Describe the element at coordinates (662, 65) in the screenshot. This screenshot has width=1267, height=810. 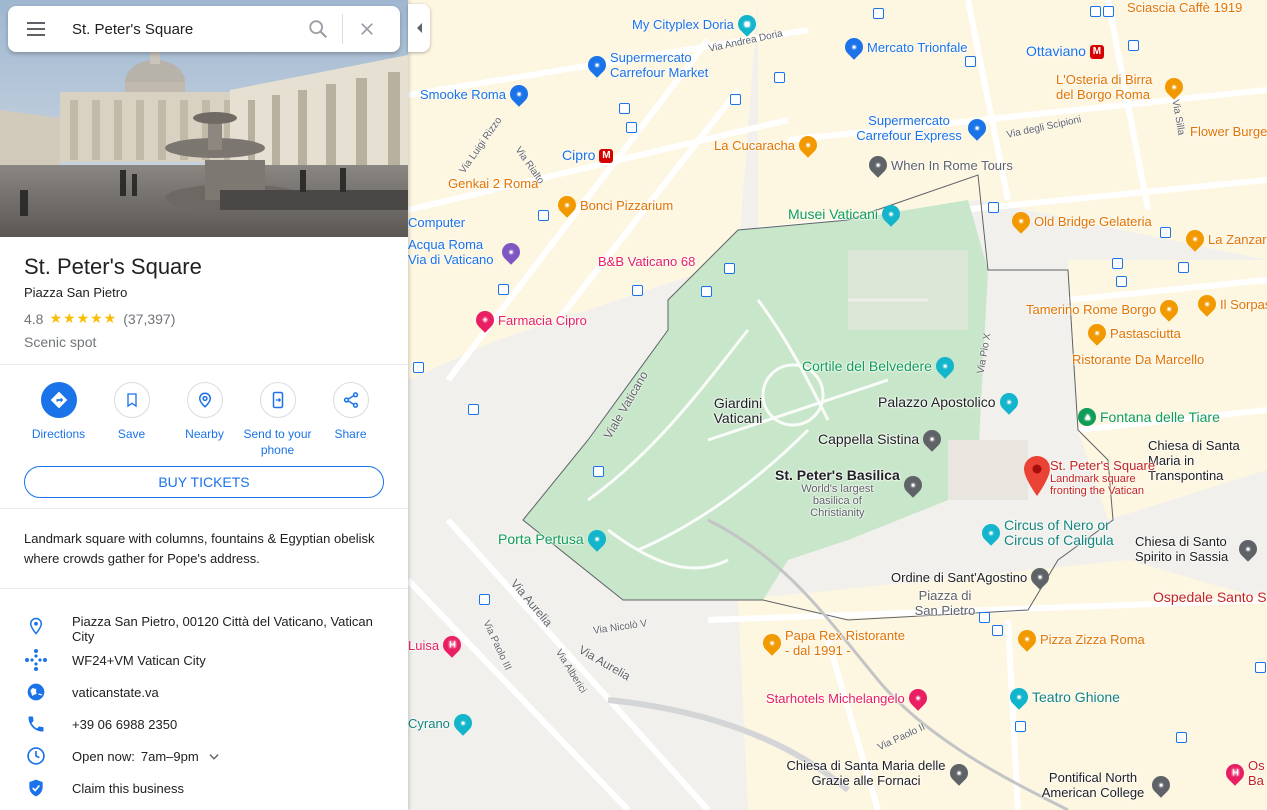
I see `poi-carrefour-market: ▪ Supermercato Carrefour Market` at that location.